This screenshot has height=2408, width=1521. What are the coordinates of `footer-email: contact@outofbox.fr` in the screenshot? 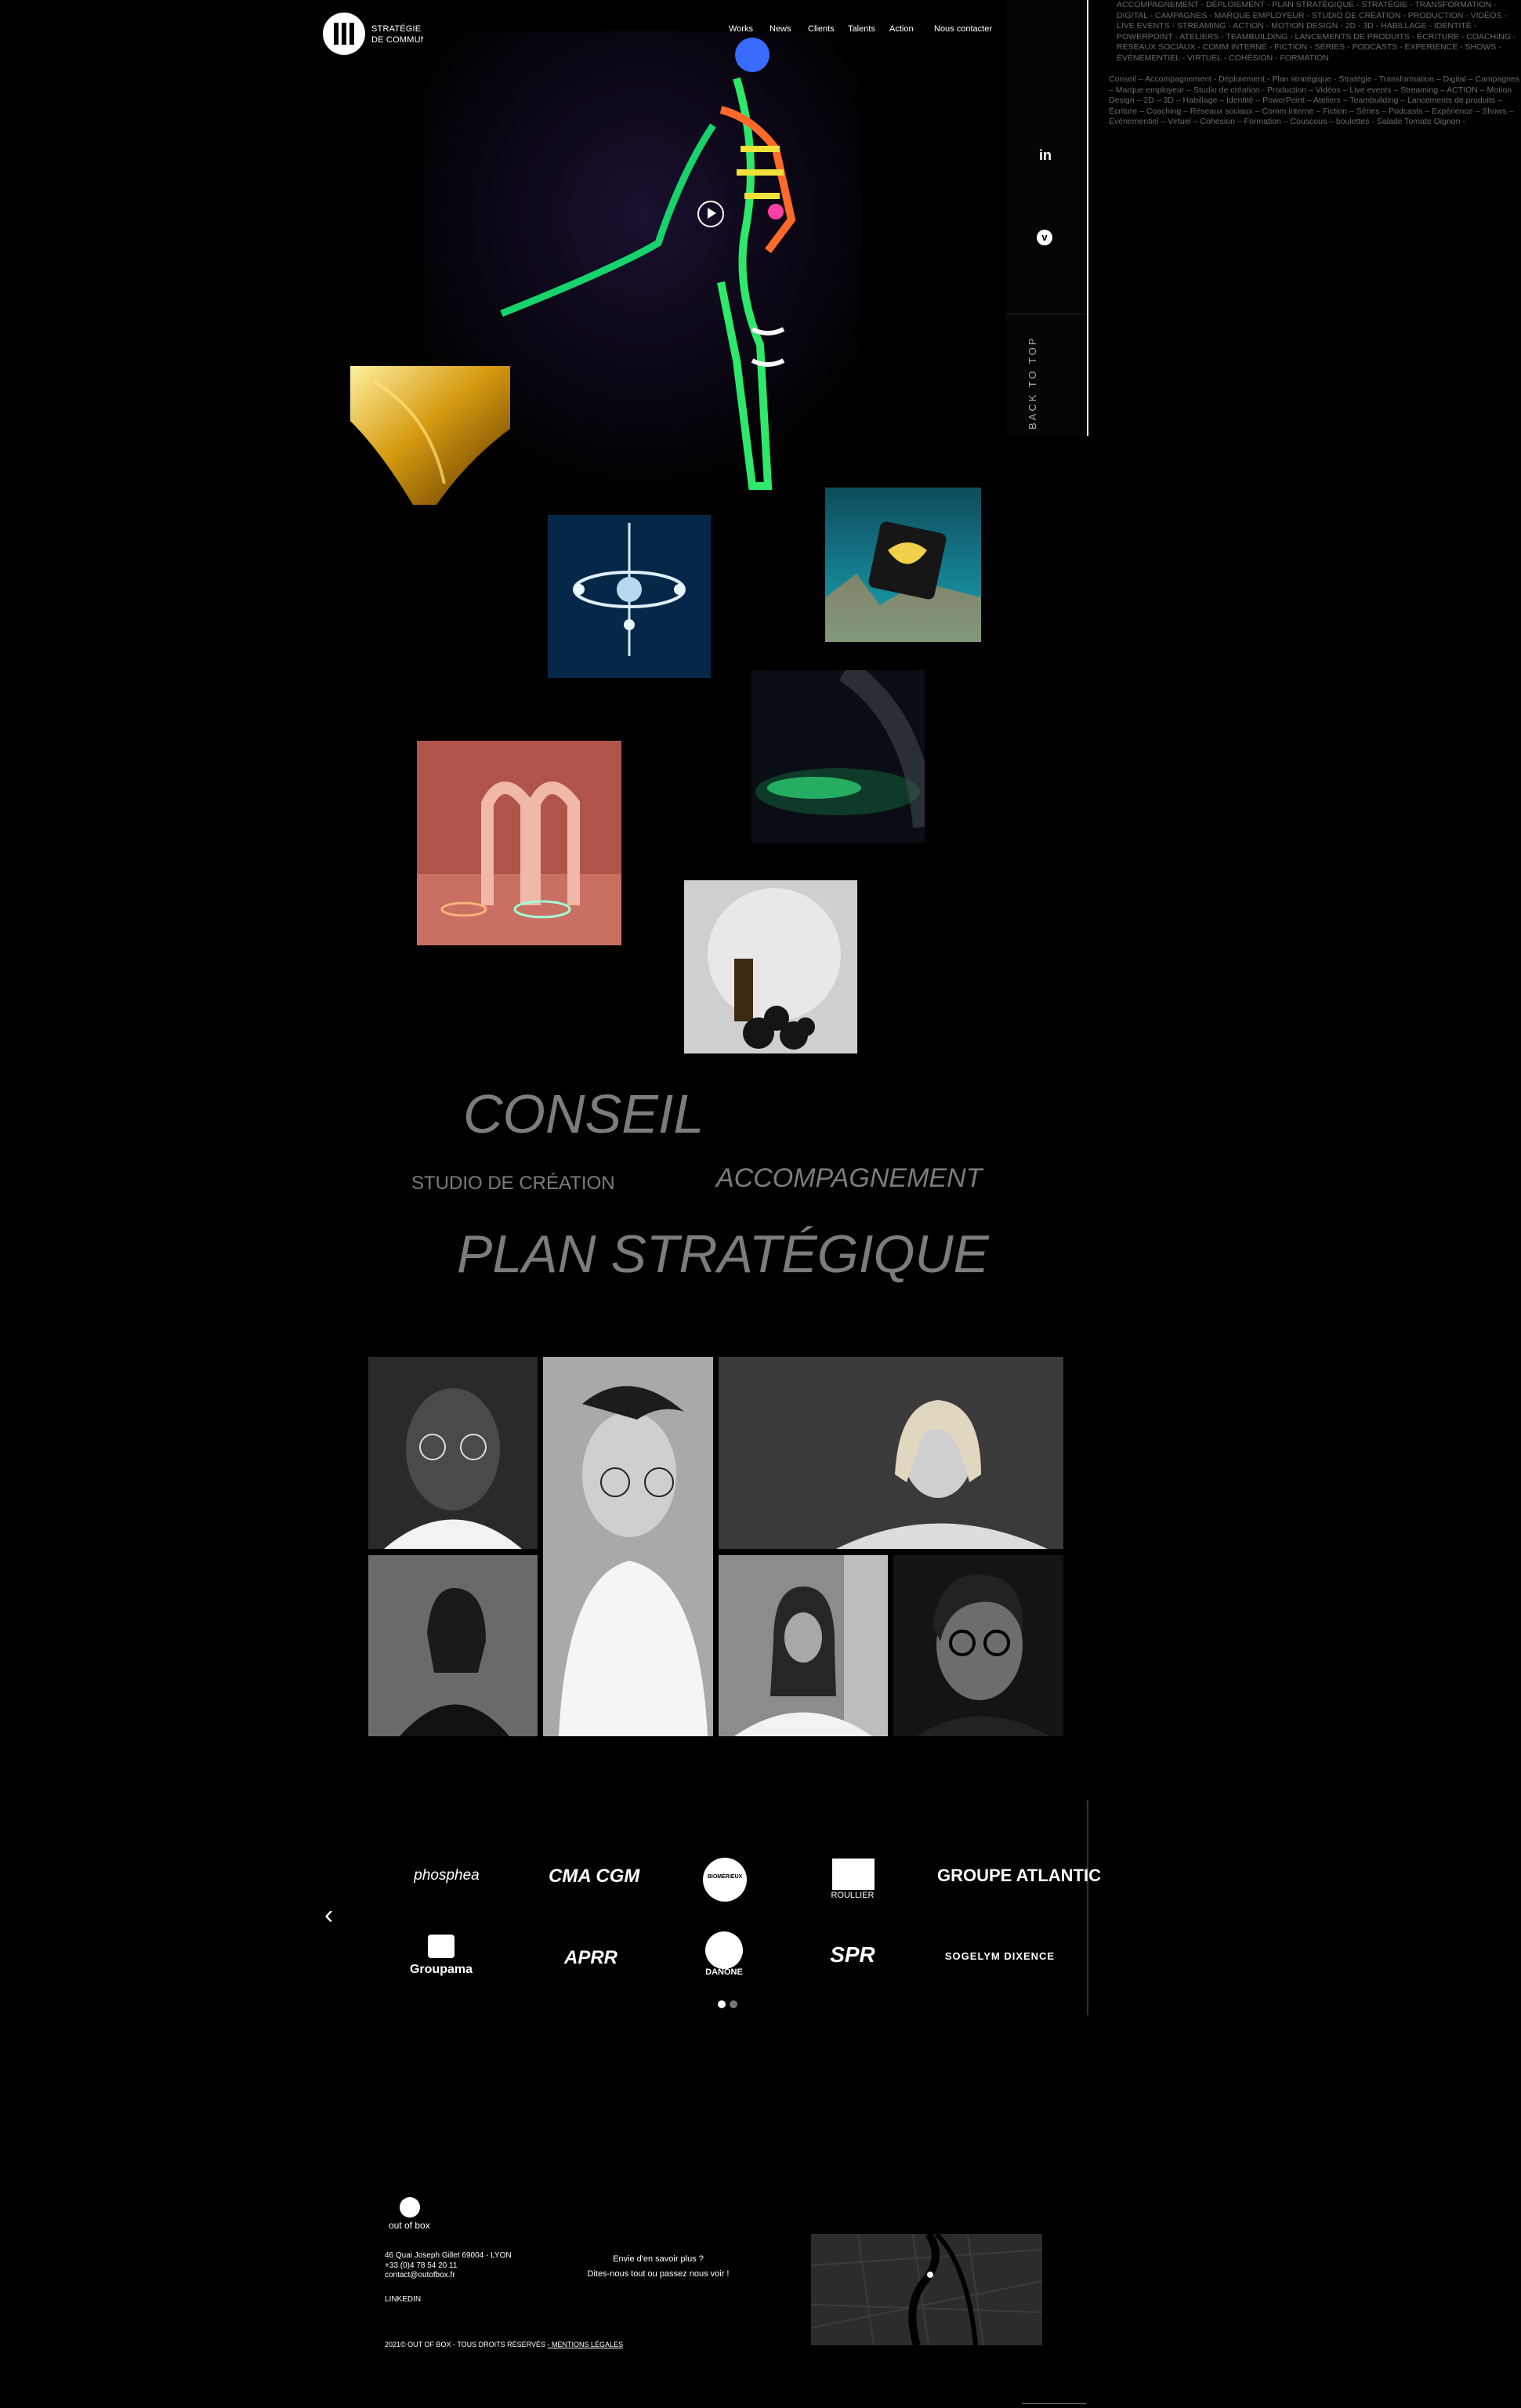 It's located at (449, 2276).